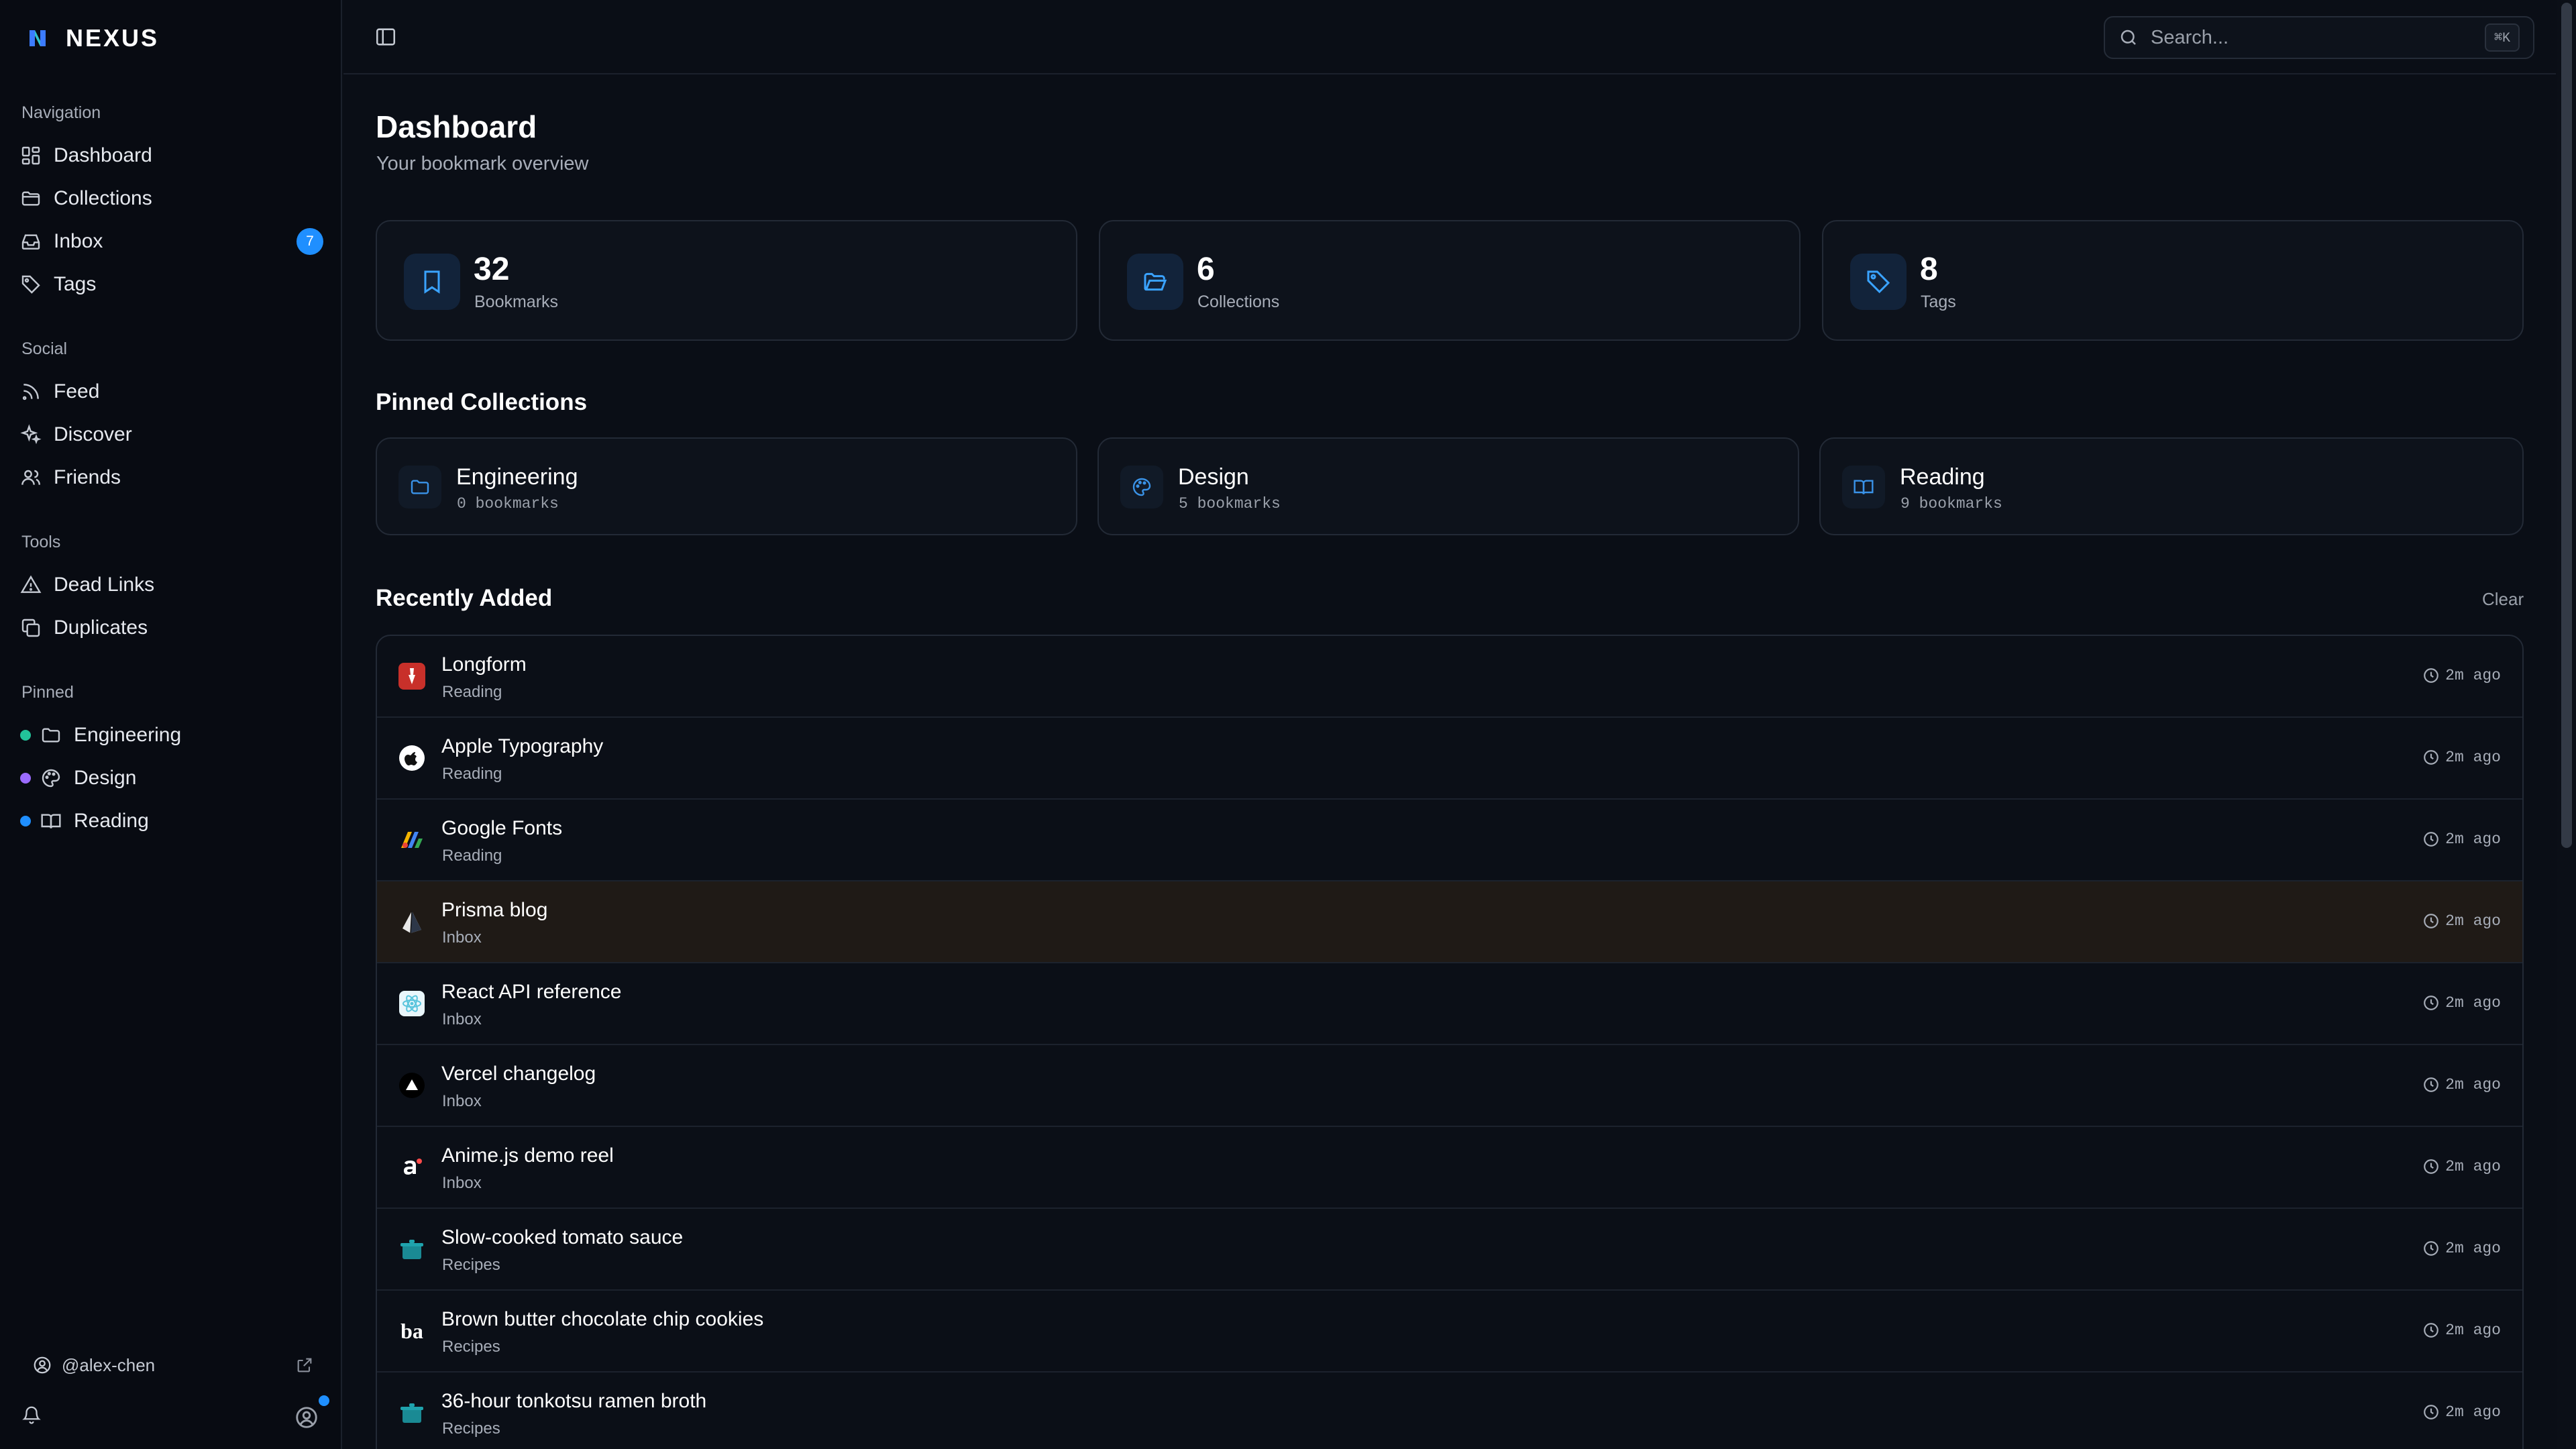 The width and height of the screenshot is (2576, 1449). I want to click on page-scrollbar, so click(2566, 724).